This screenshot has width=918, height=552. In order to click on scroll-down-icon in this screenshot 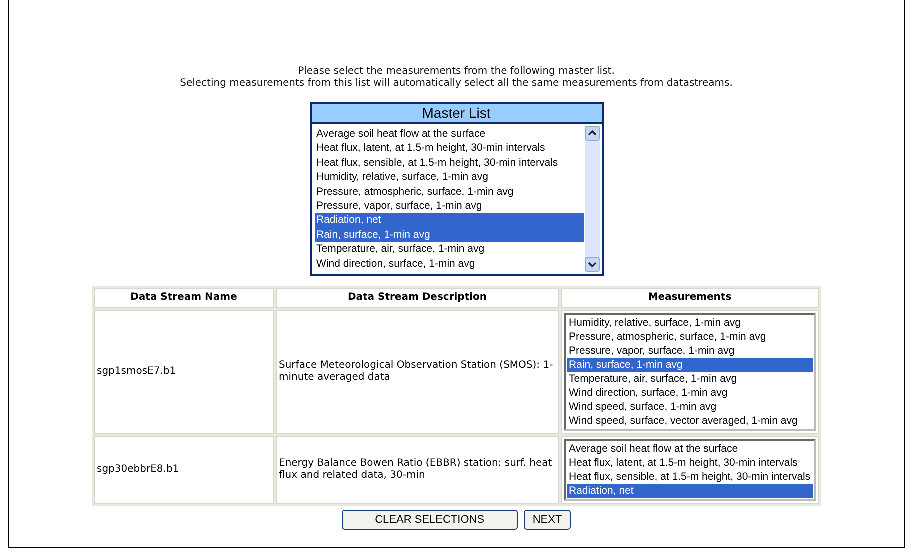, I will do `click(592, 264)`.